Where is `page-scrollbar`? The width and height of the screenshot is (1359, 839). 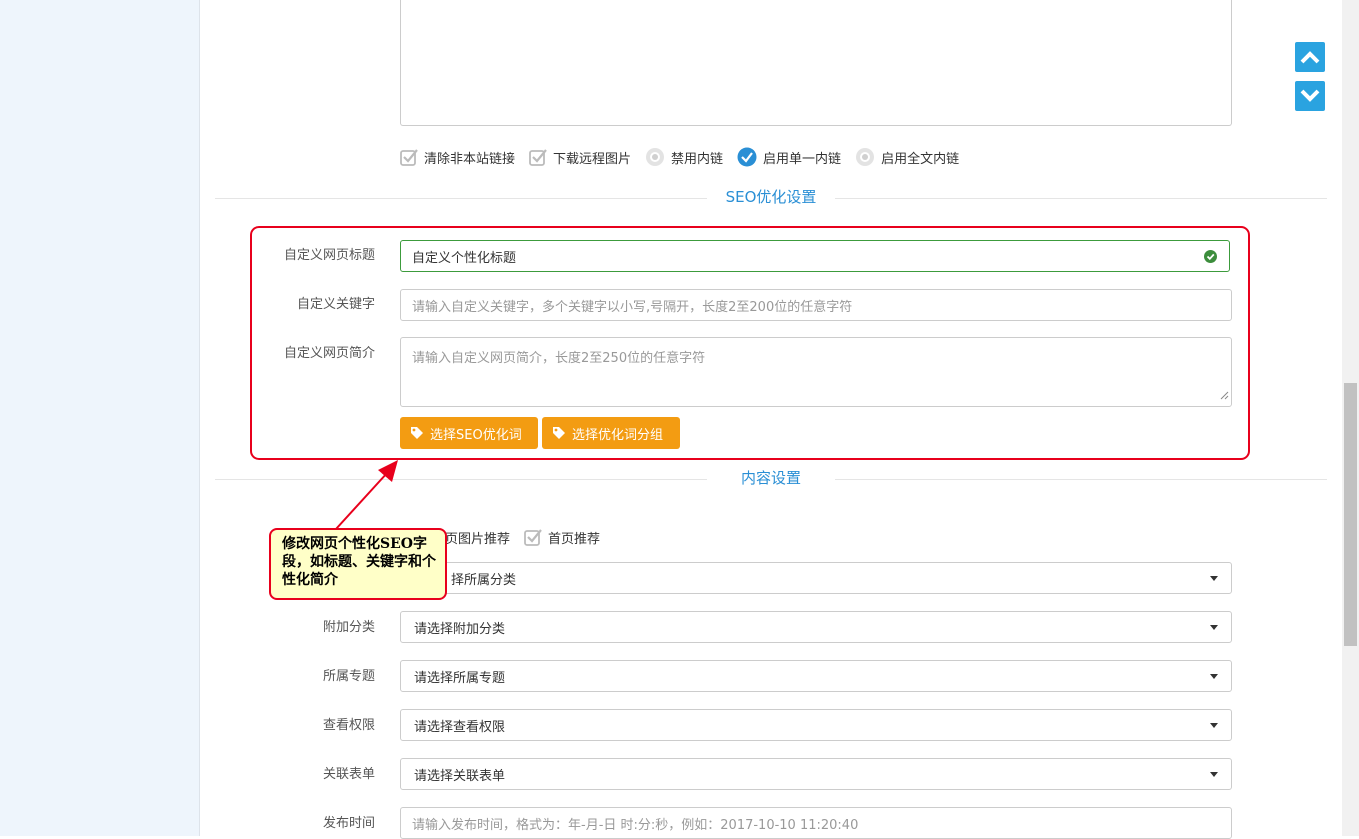 page-scrollbar is located at coordinates (1350, 418).